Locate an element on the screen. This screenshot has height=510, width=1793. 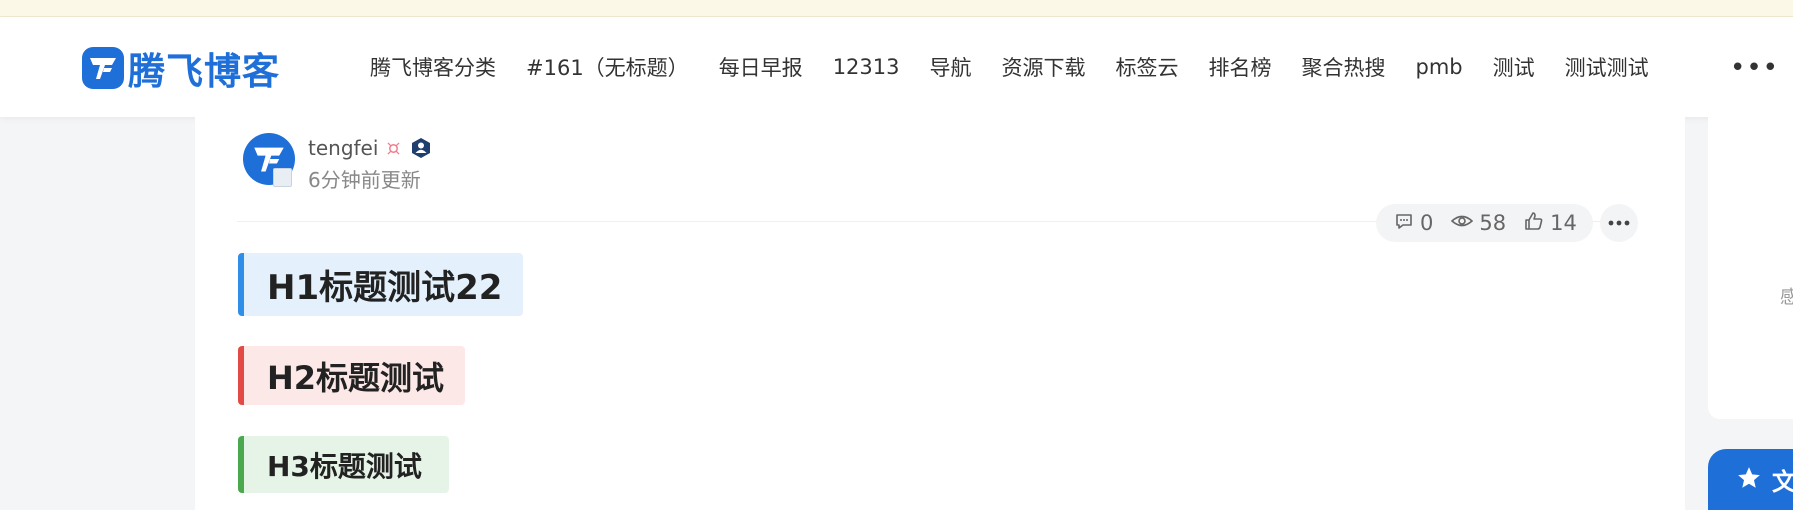
gender-icon is located at coordinates (393, 148).